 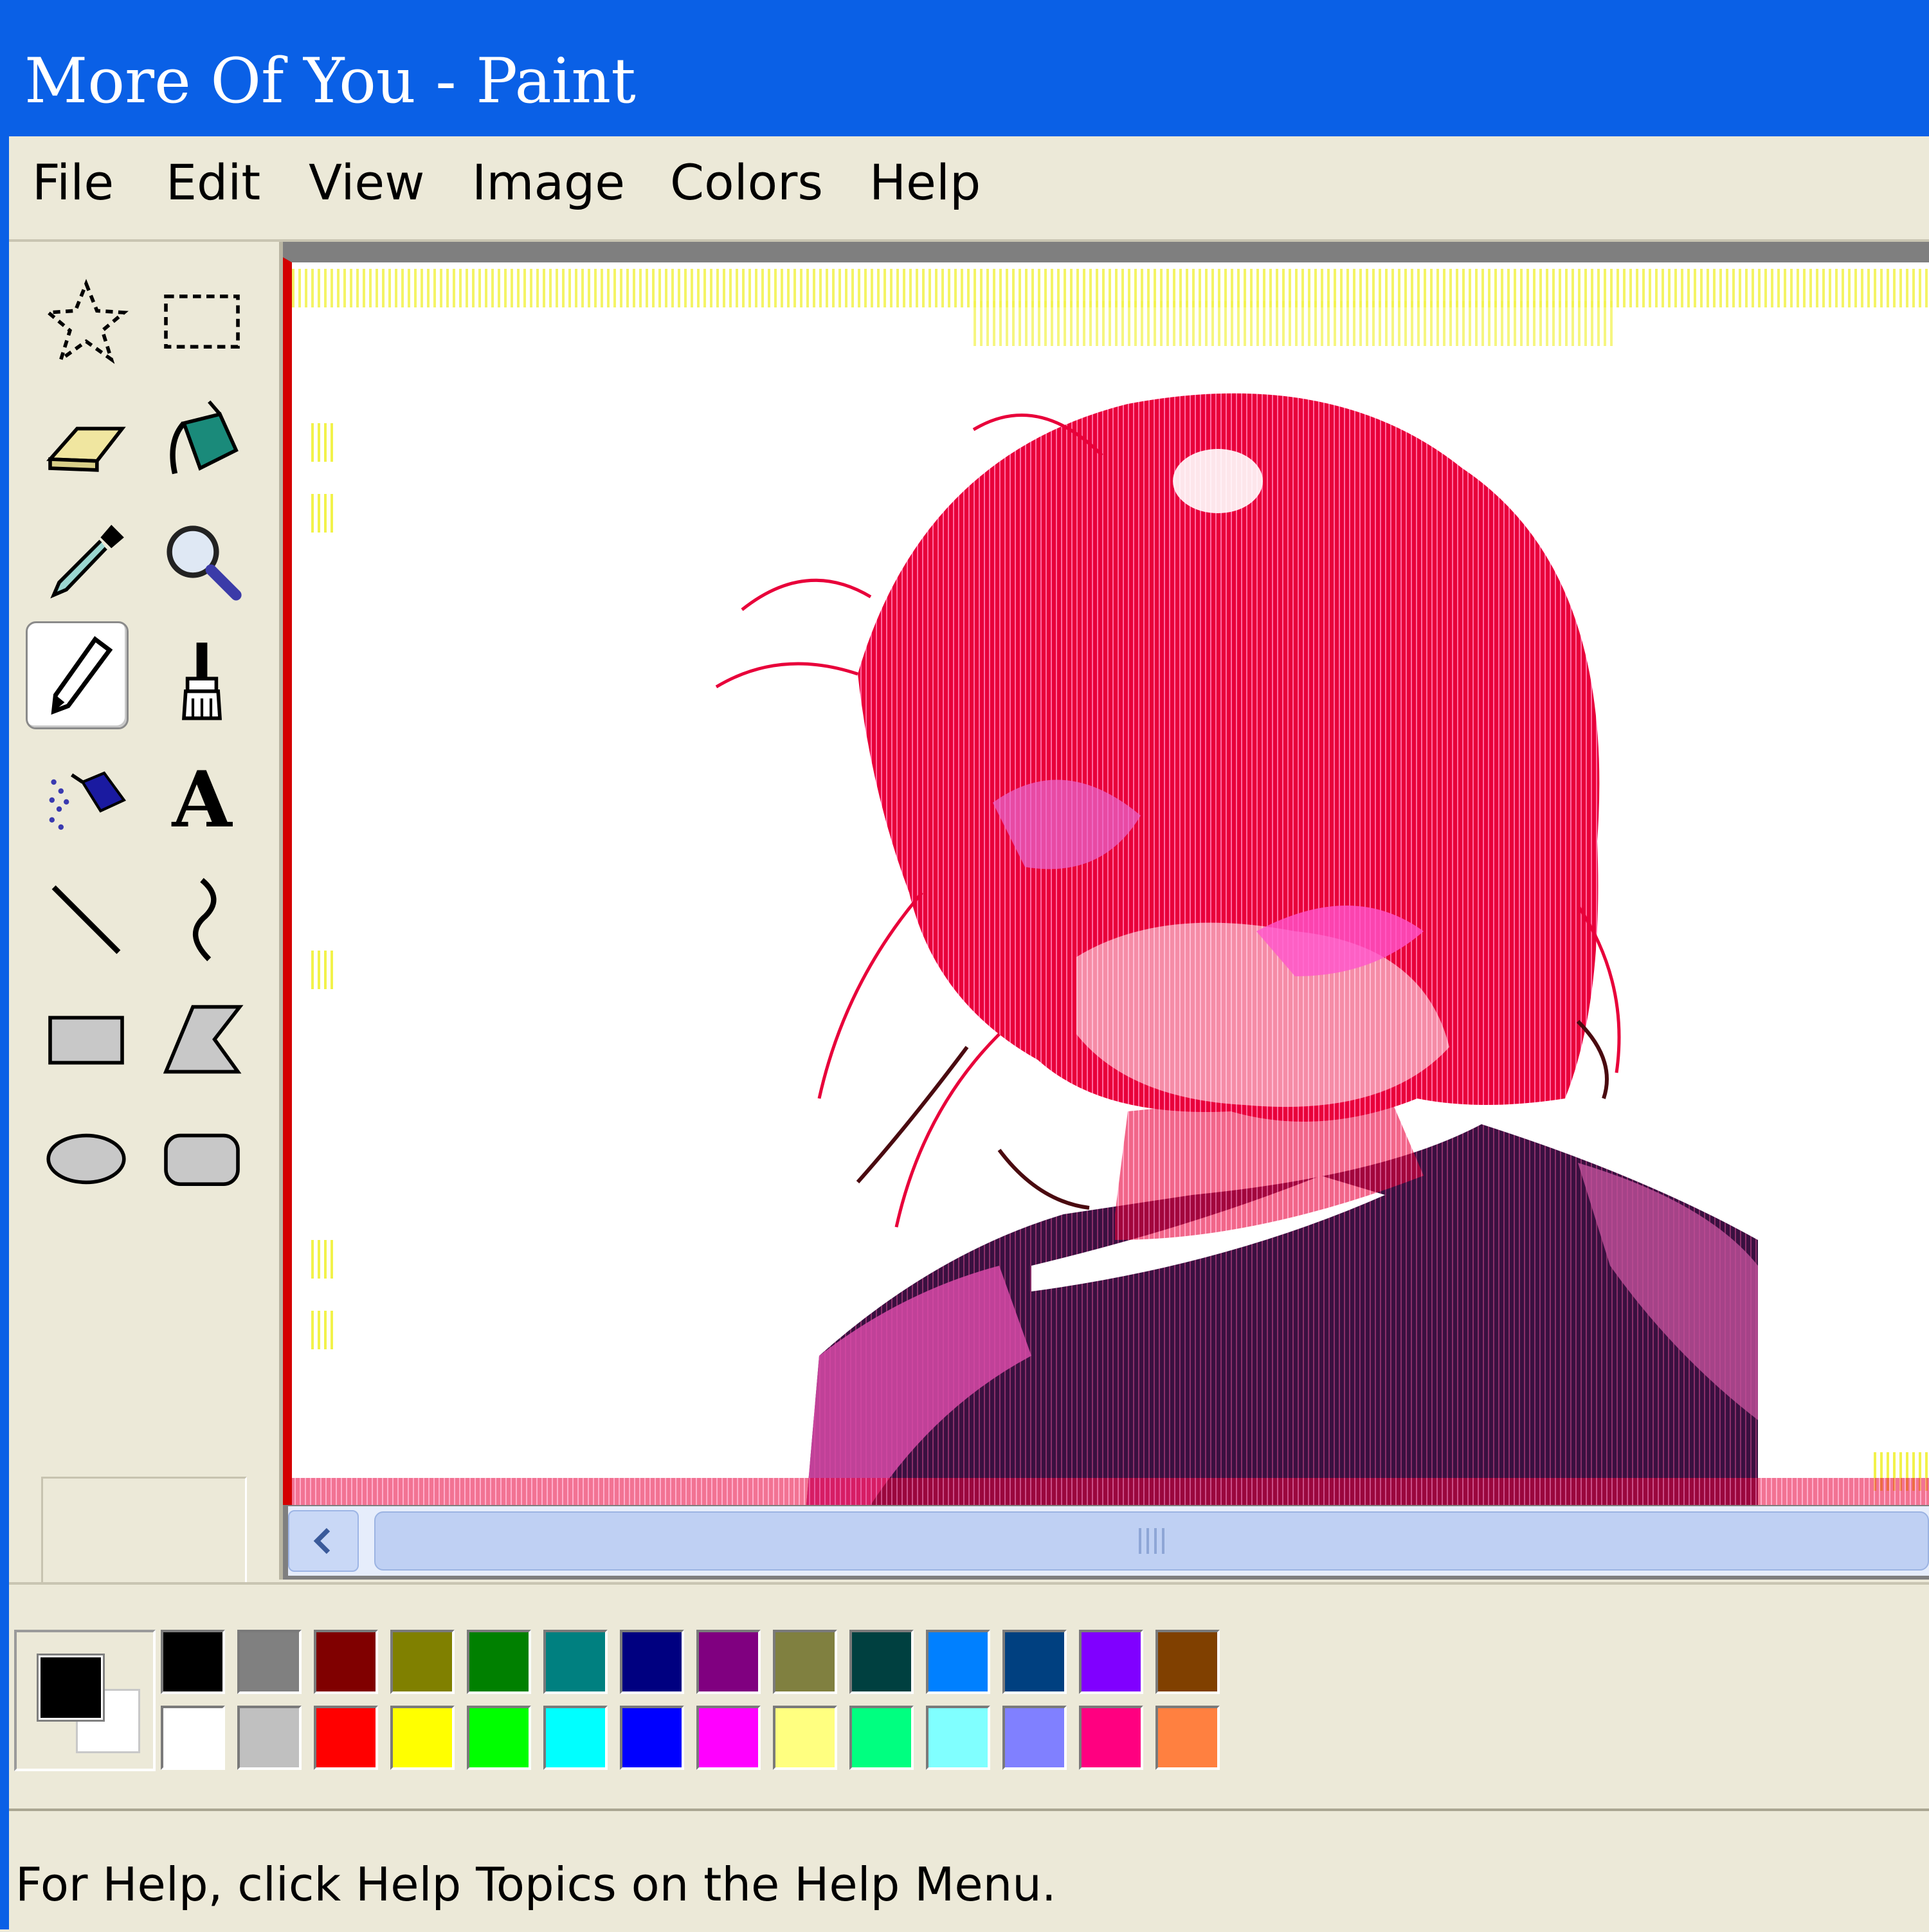 What do you see at coordinates (204, 438) in the screenshot?
I see `fill-bucket-icon` at bounding box center [204, 438].